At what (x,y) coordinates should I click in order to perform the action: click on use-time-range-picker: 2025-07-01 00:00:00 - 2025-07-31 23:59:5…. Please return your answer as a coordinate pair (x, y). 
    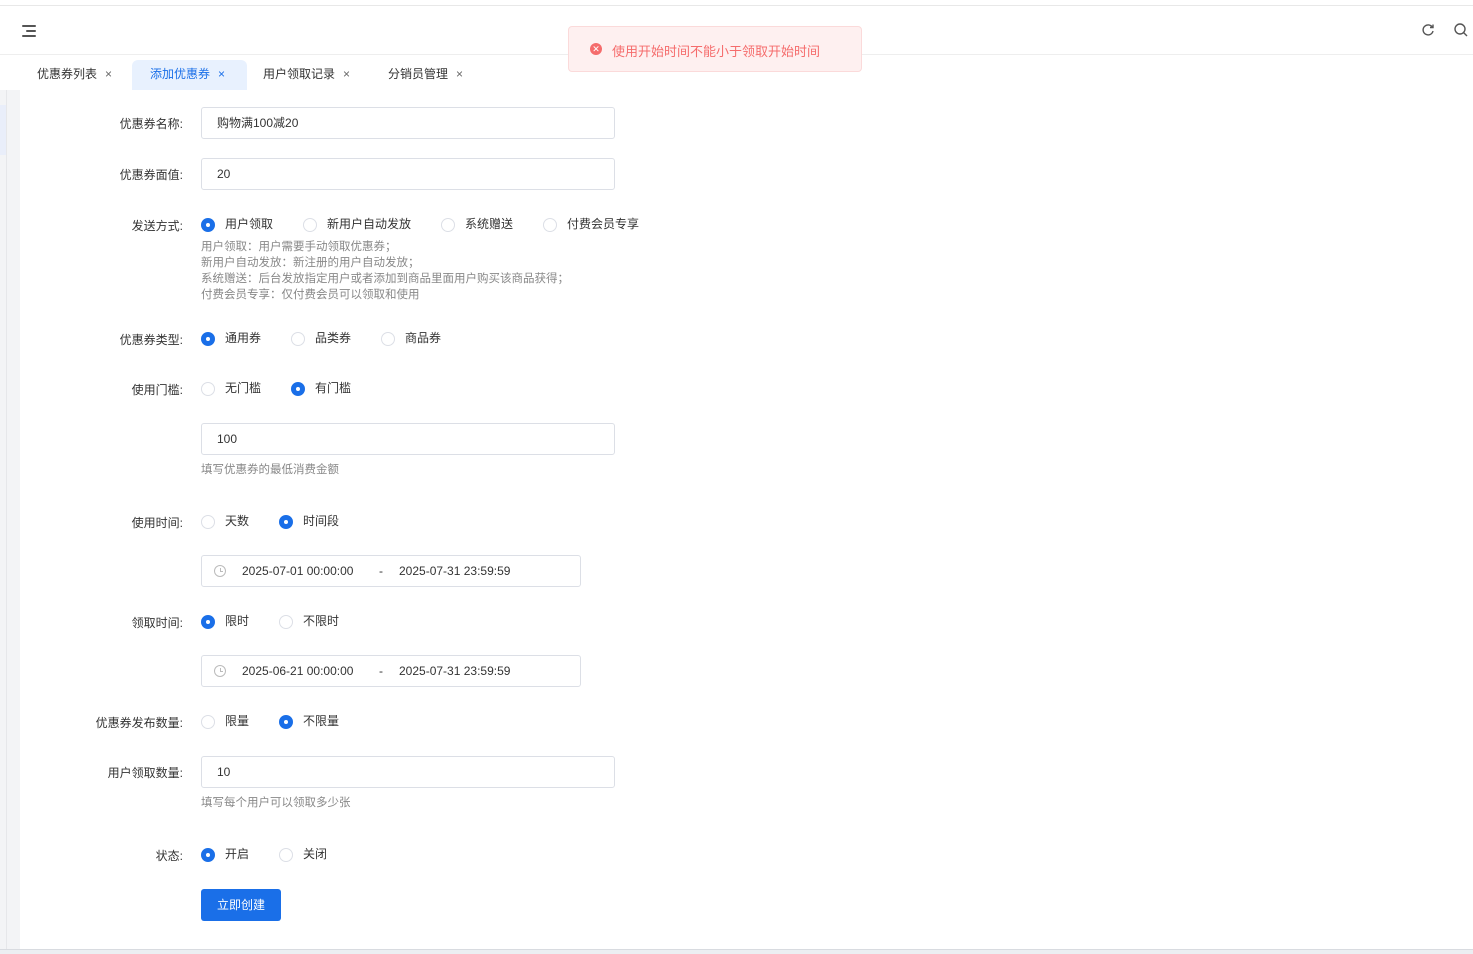
    Looking at the image, I should click on (391, 571).